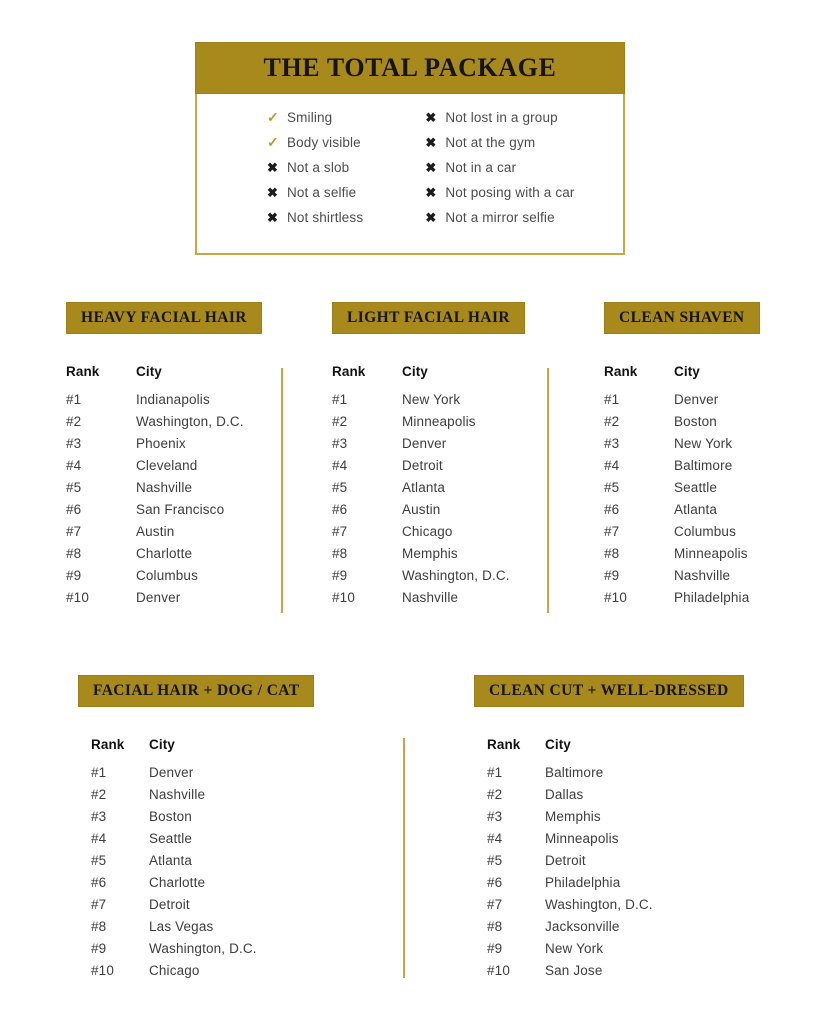  I want to click on checklist-item-label: Not shirtless, so click(325, 217).